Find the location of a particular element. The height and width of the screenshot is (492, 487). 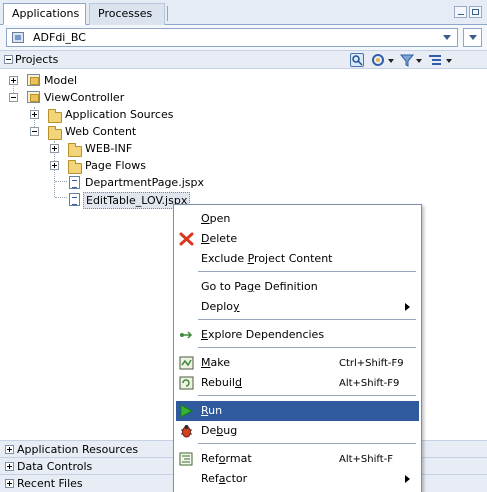

menu-item-refactor: Refactor is located at coordinates (297, 479).